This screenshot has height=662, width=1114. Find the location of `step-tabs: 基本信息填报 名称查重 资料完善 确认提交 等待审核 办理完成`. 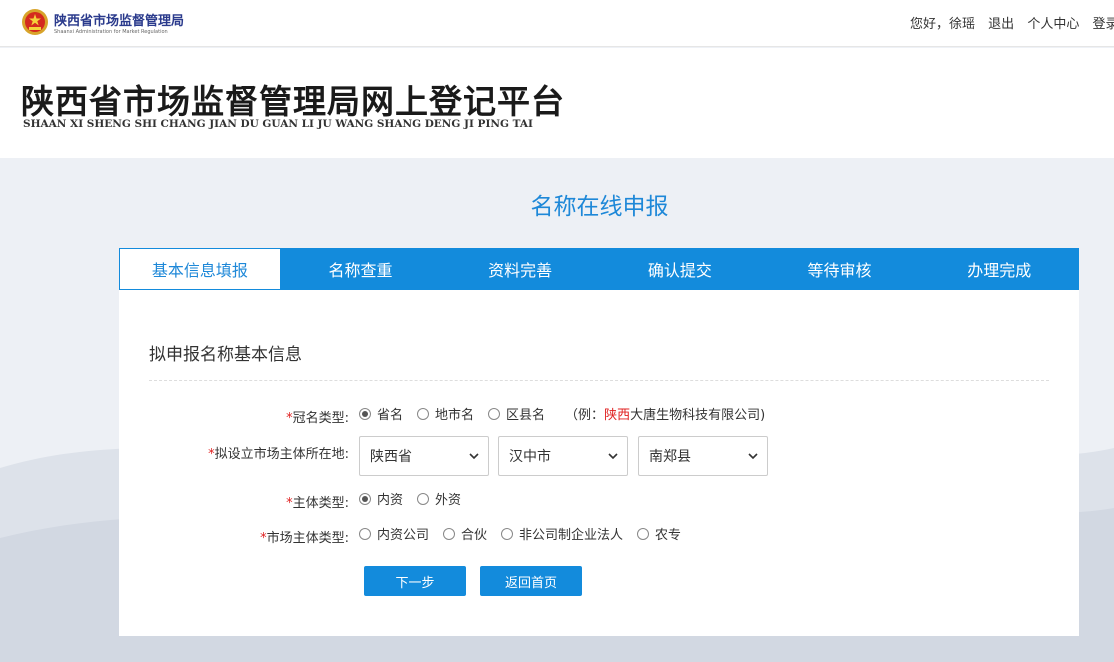

step-tabs: 基本信息填报 名称查重 资料完善 确认提交 等待审核 办理完成 is located at coordinates (599, 269).